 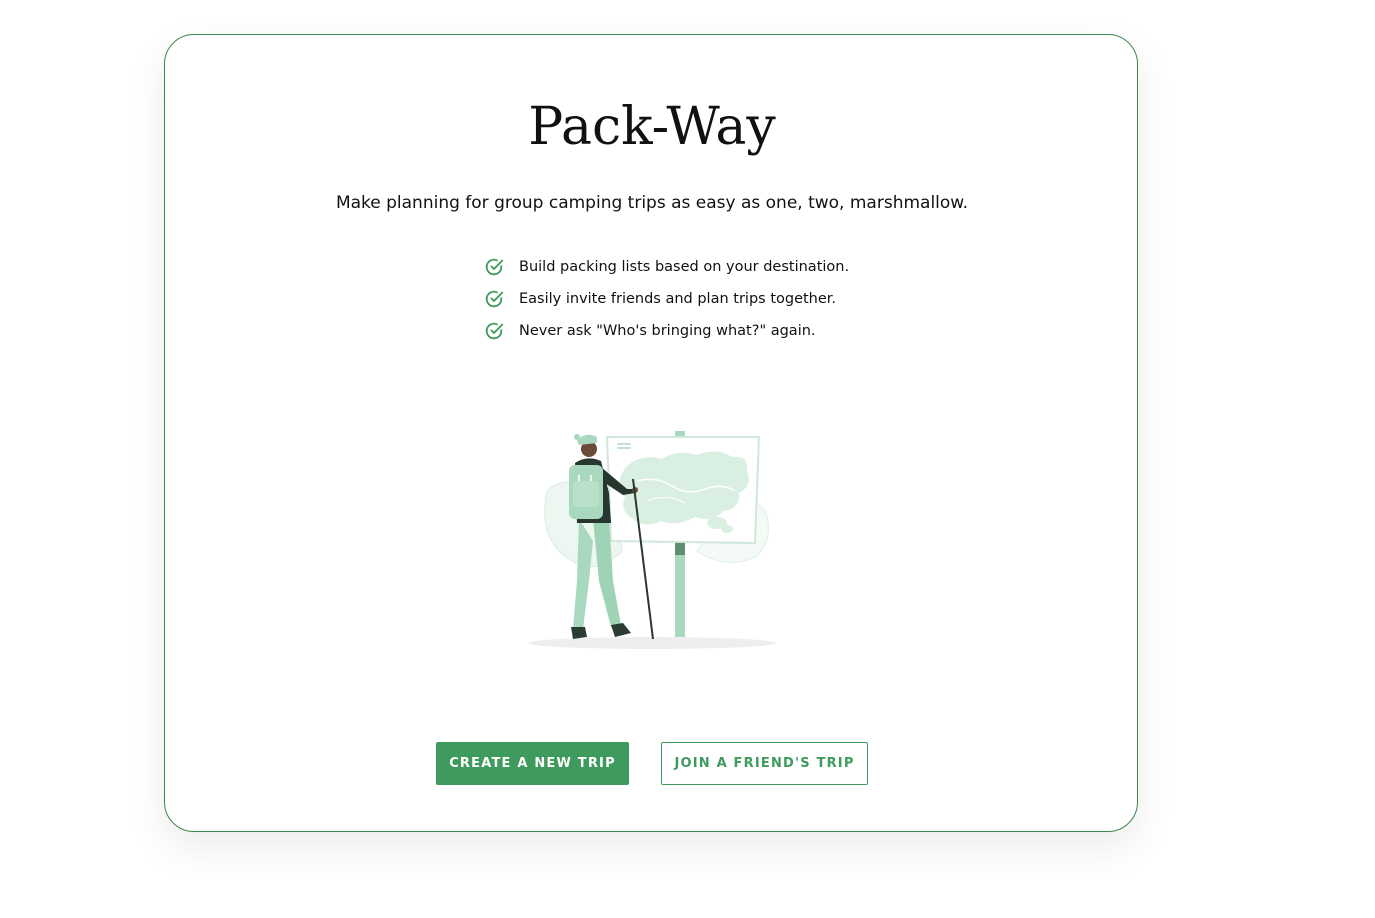 I want to click on app-title: Pack-Way, so click(x=652, y=127).